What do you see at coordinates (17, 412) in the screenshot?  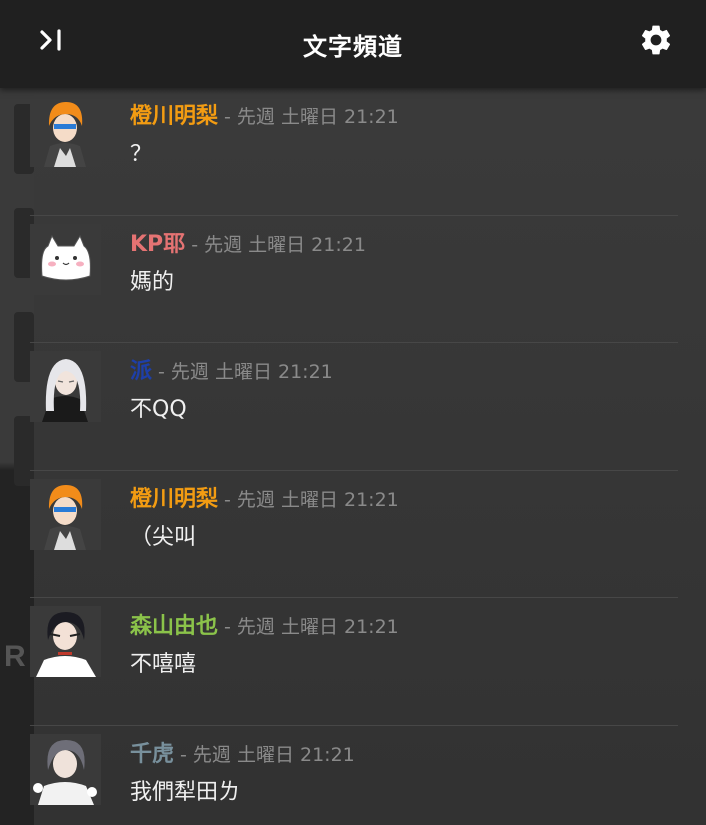 I see `background-sidebar: R` at bounding box center [17, 412].